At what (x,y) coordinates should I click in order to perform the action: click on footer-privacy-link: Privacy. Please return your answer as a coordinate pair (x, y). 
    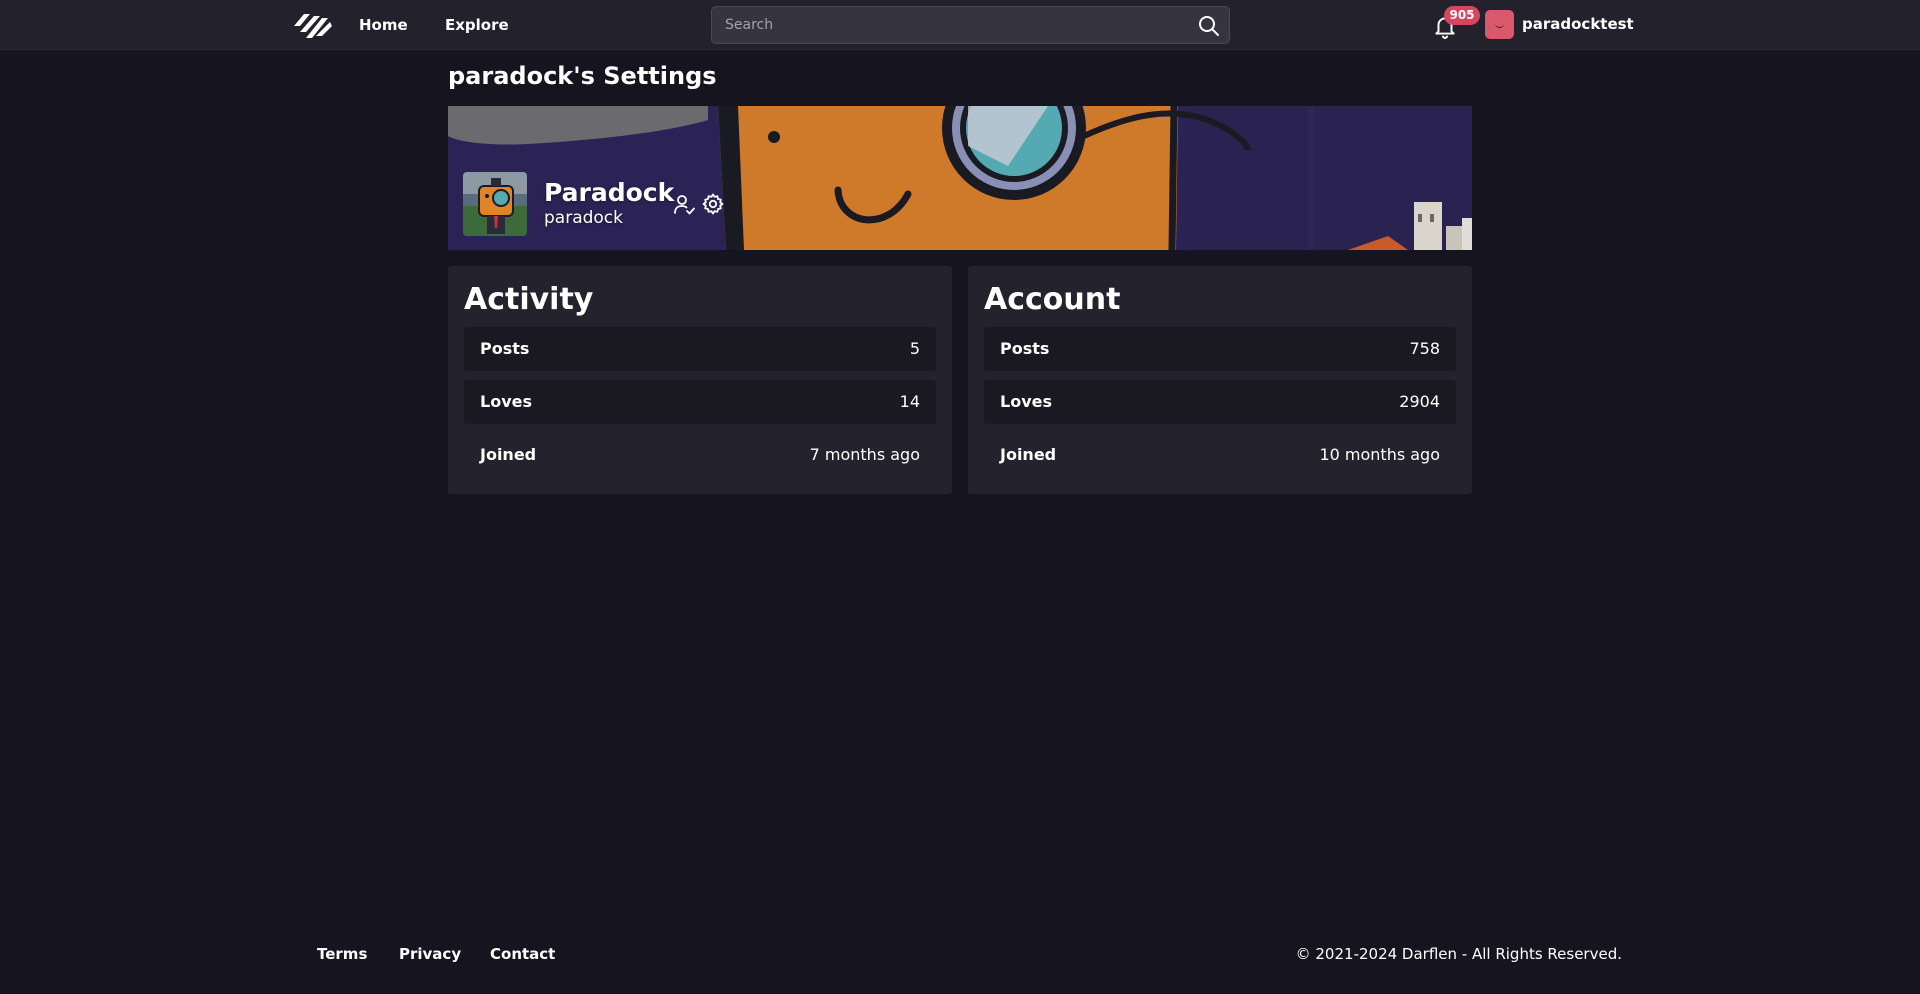
    Looking at the image, I should click on (430, 954).